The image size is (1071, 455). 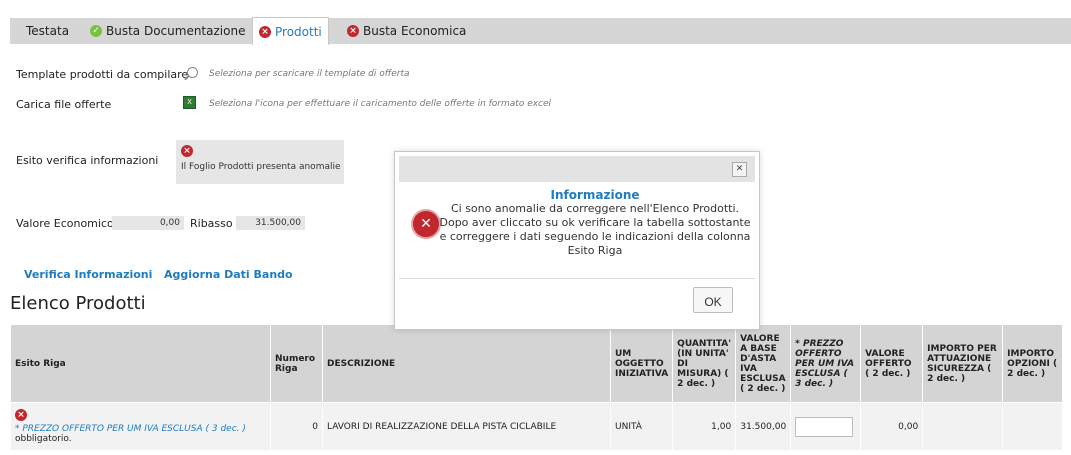 What do you see at coordinates (892, 426) in the screenshot?
I see `valore-offerto-cell: 0,00` at bounding box center [892, 426].